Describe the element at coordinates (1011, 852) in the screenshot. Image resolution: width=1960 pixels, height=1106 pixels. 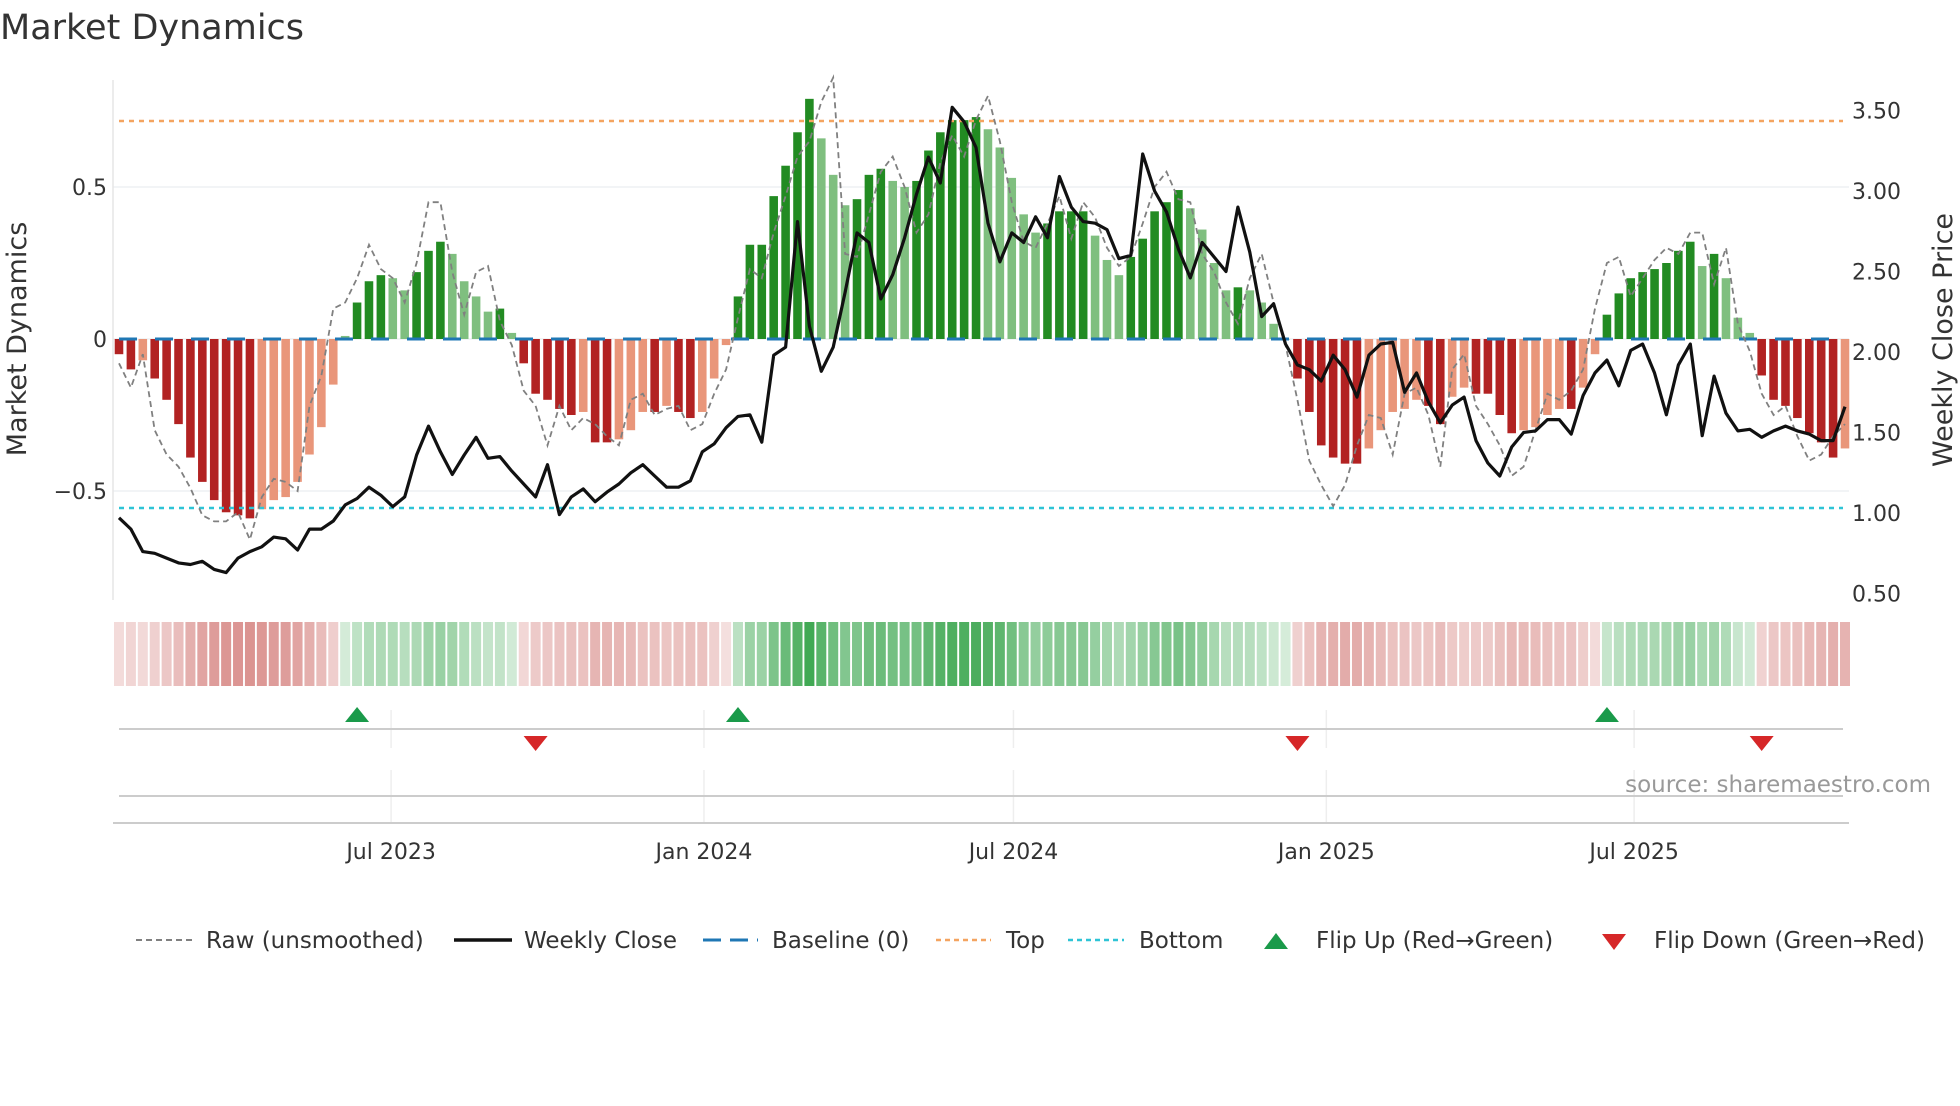
I see `x-ticks: Jul 2023 Jan 2024 Jul 2024 Jan 2025 Jul 2025` at that location.